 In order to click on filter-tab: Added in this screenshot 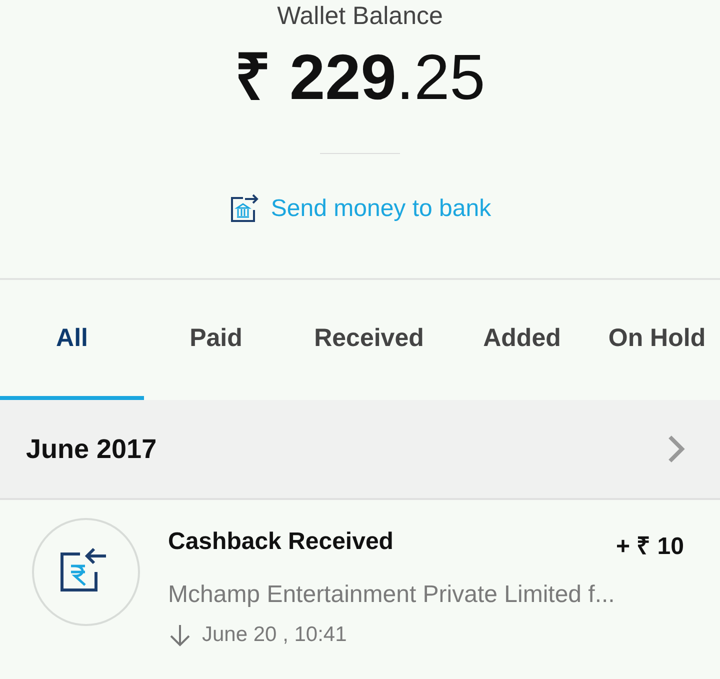, I will do `click(522, 340)`.